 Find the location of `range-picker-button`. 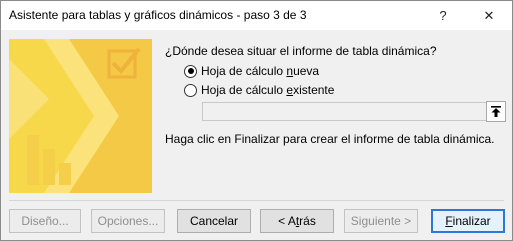

range-picker-button is located at coordinates (496, 111).